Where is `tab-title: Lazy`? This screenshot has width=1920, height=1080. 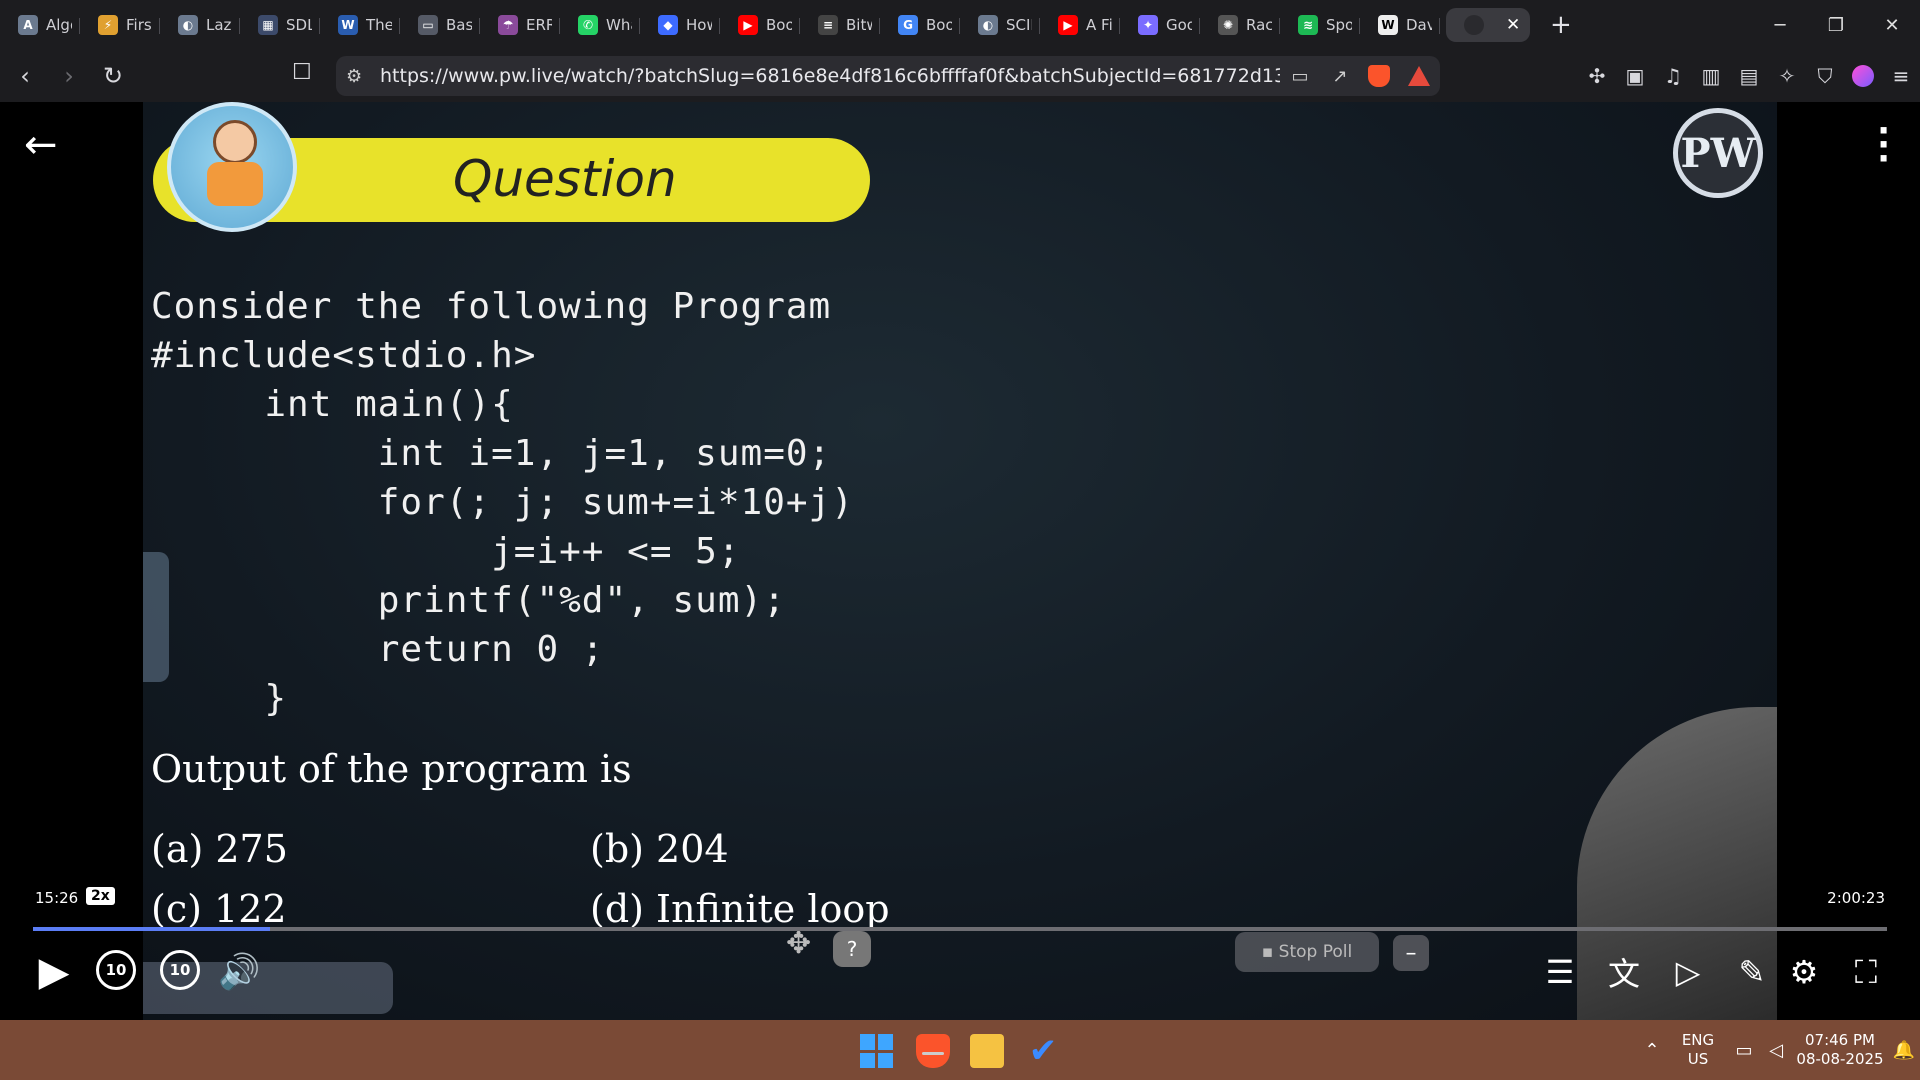
tab-title: Lazy is located at coordinates (219, 25).